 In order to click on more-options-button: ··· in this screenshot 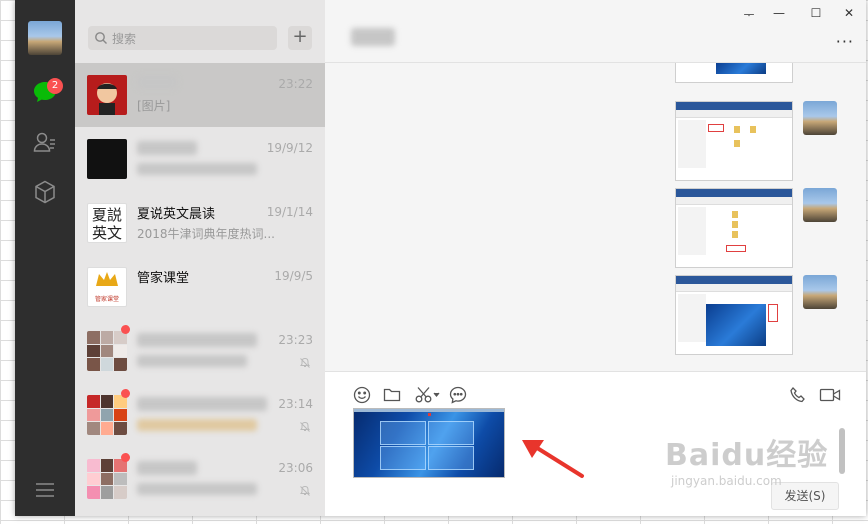, I will do `click(845, 41)`.